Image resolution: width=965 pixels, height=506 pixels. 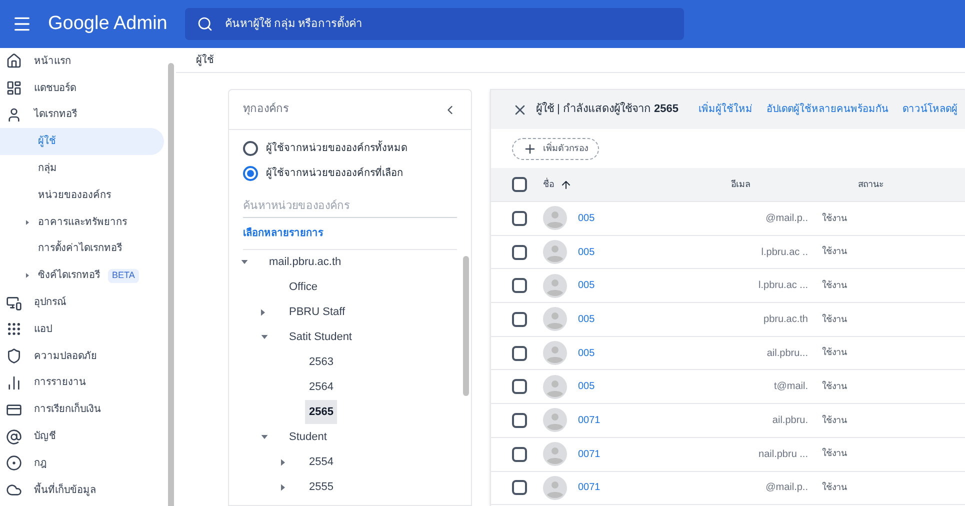 I want to click on tree-item: 2563, so click(x=321, y=362).